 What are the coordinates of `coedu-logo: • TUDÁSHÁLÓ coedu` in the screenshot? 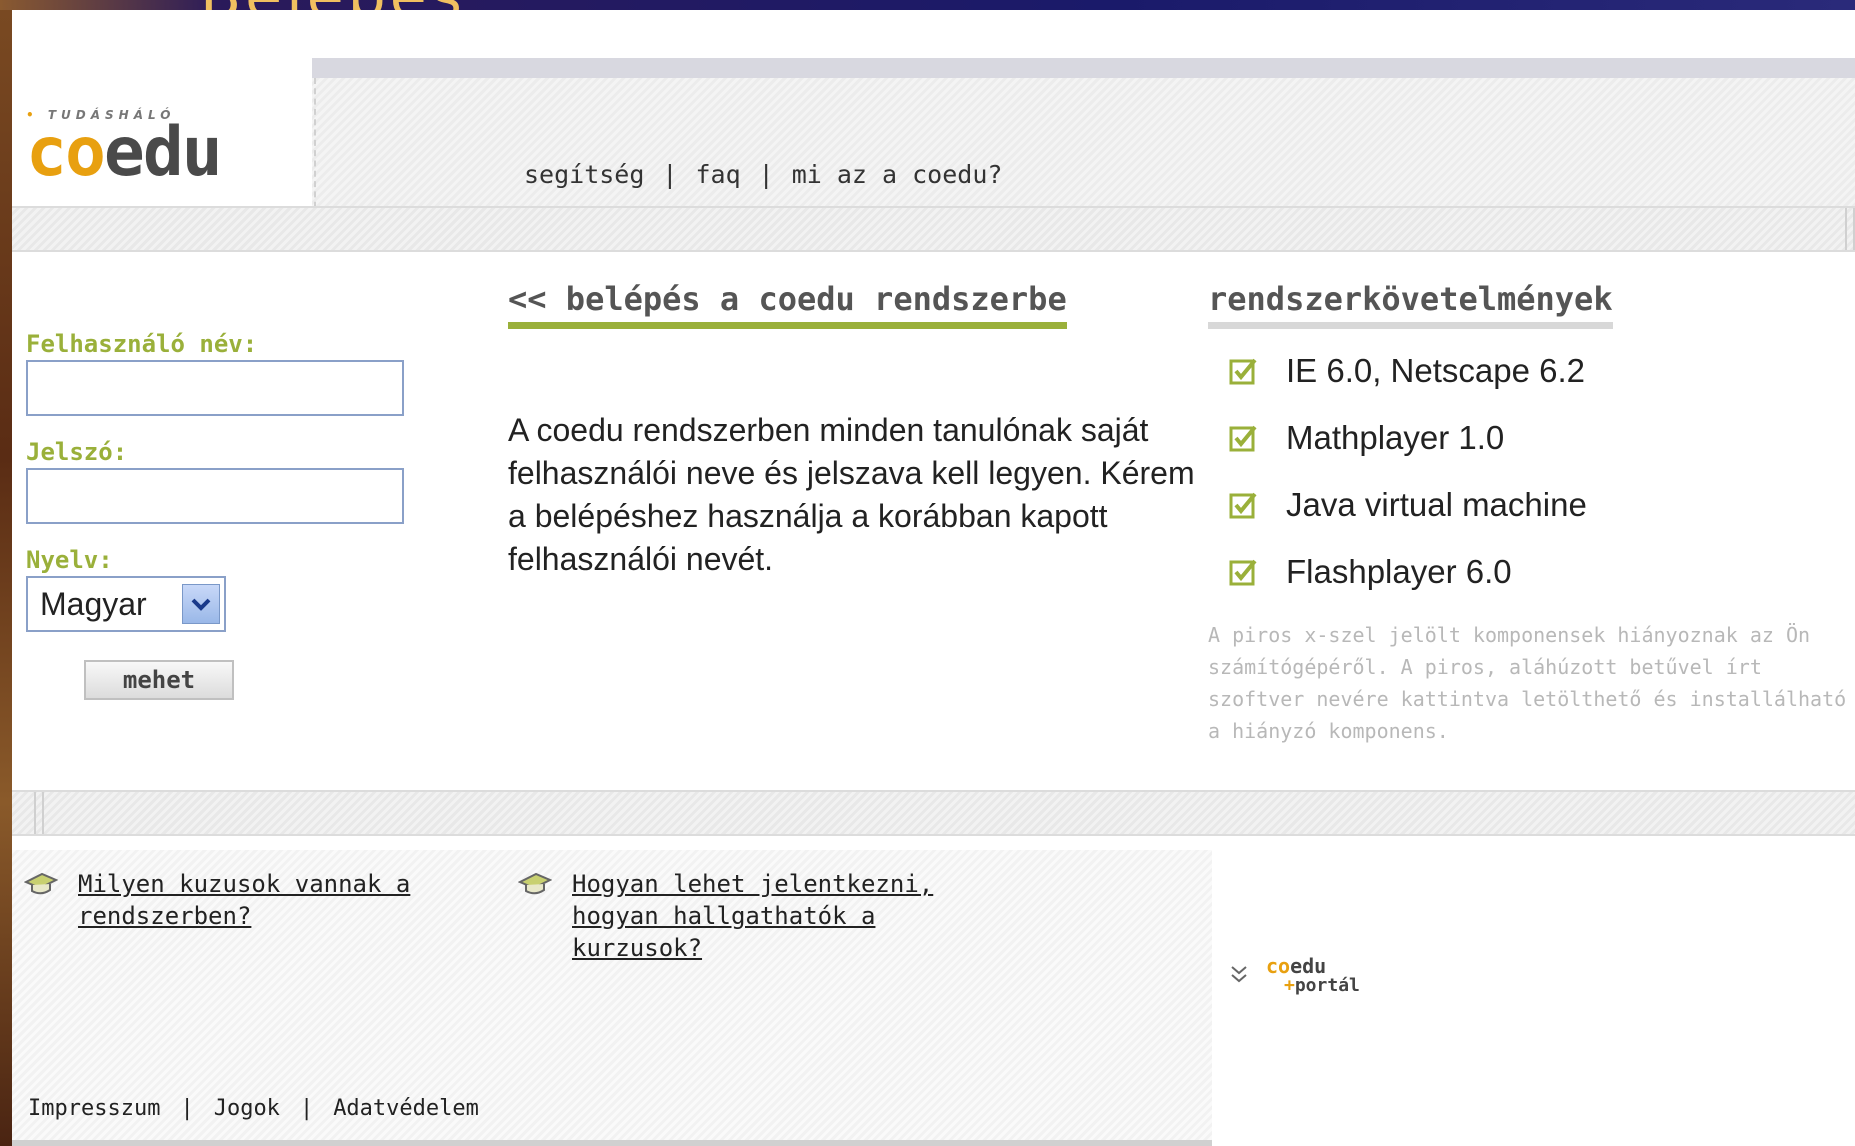 It's located at (146, 158).